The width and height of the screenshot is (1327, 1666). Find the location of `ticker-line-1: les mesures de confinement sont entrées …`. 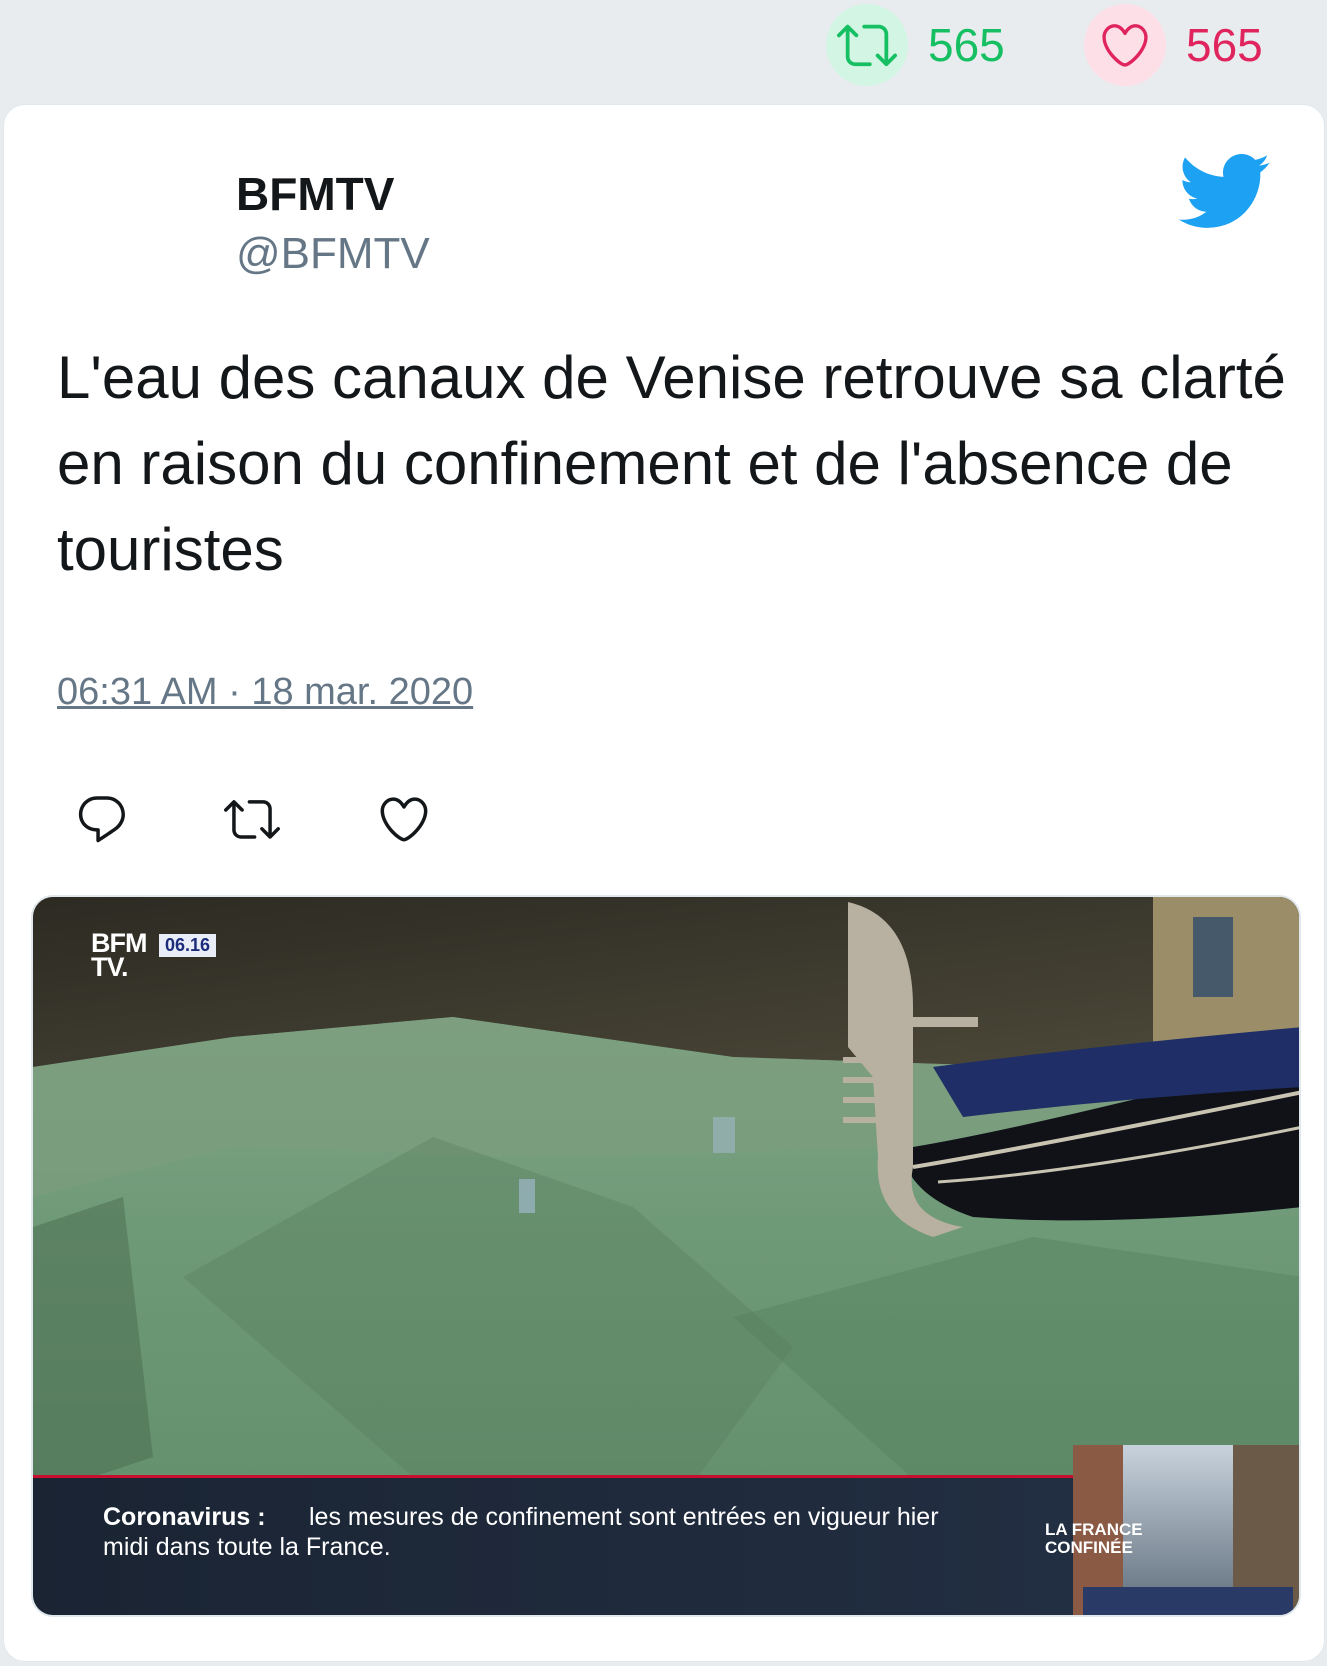

ticker-line-1: les mesures de confinement sont entrées … is located at coordinates (624, 1517).